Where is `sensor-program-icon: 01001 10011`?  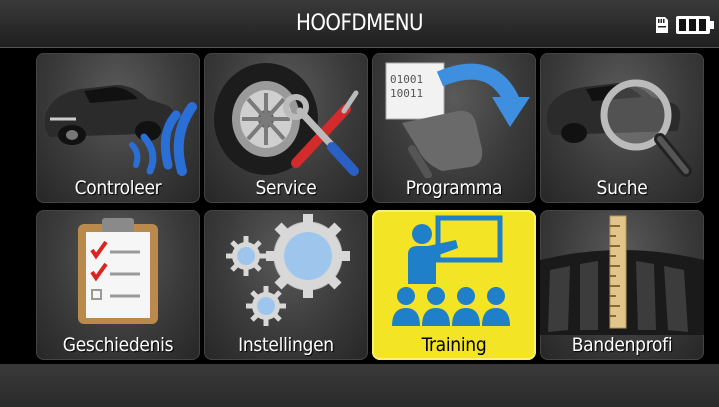 sensor-program-icon: 01001 10011 is located at coordinates (457, 120).